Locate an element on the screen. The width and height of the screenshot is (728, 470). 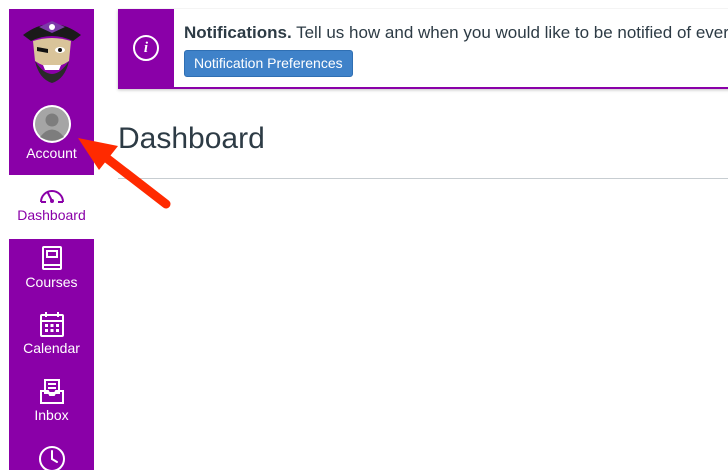
pirate-logo-icon is located at coordinates (51, 52).